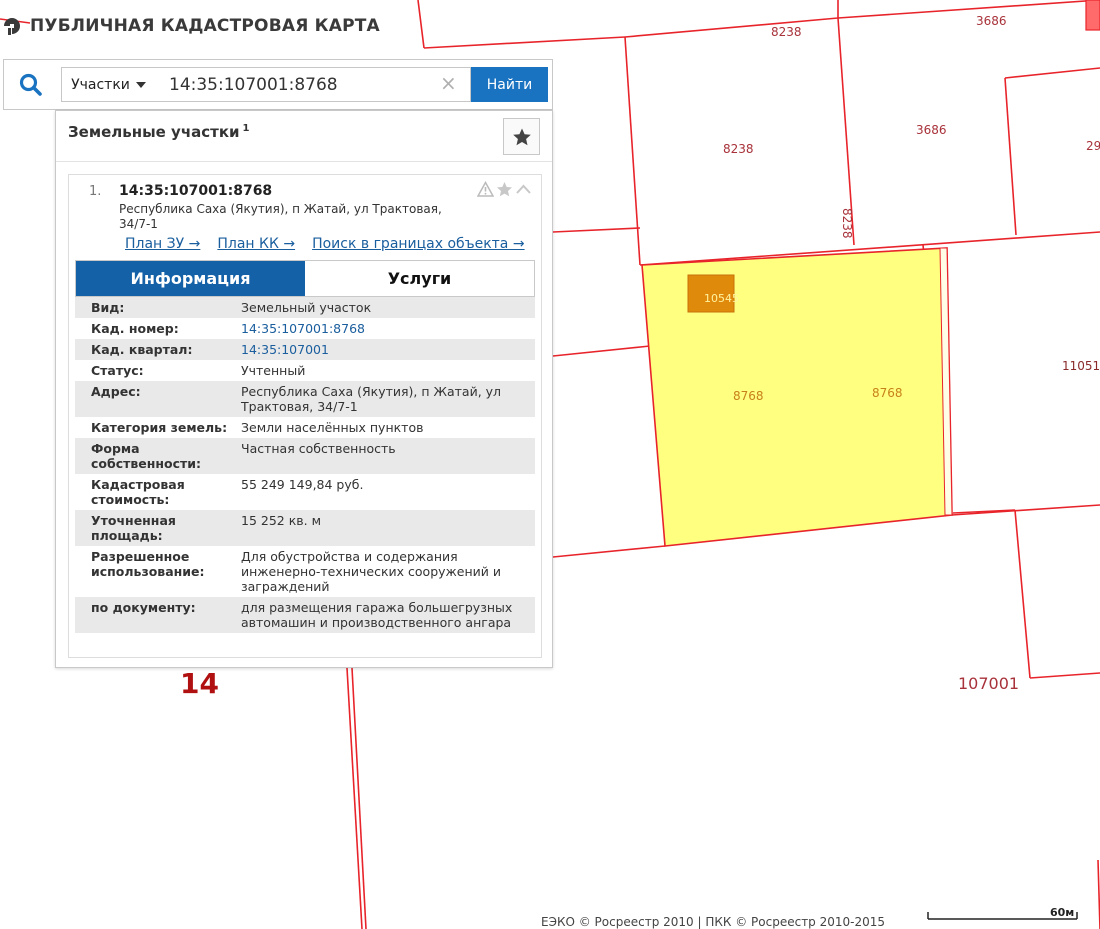 The height and width of the screenshot is (929, 1100). What do you see at coordinates (332, 427) in the screenshot?
I see `attribute-value: Земли населённых пунктов` at bounding box center [332, 427].